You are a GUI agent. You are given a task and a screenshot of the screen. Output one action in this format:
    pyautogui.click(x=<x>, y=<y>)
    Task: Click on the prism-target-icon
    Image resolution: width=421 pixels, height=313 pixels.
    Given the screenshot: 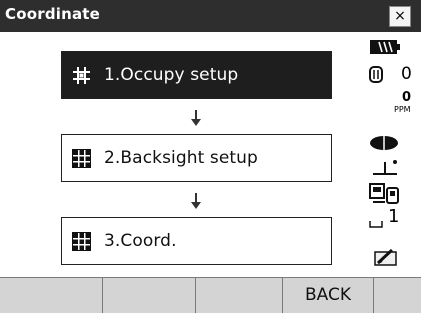 What is the action you would take?
    pyautogui.click(x=384, y=143)
    